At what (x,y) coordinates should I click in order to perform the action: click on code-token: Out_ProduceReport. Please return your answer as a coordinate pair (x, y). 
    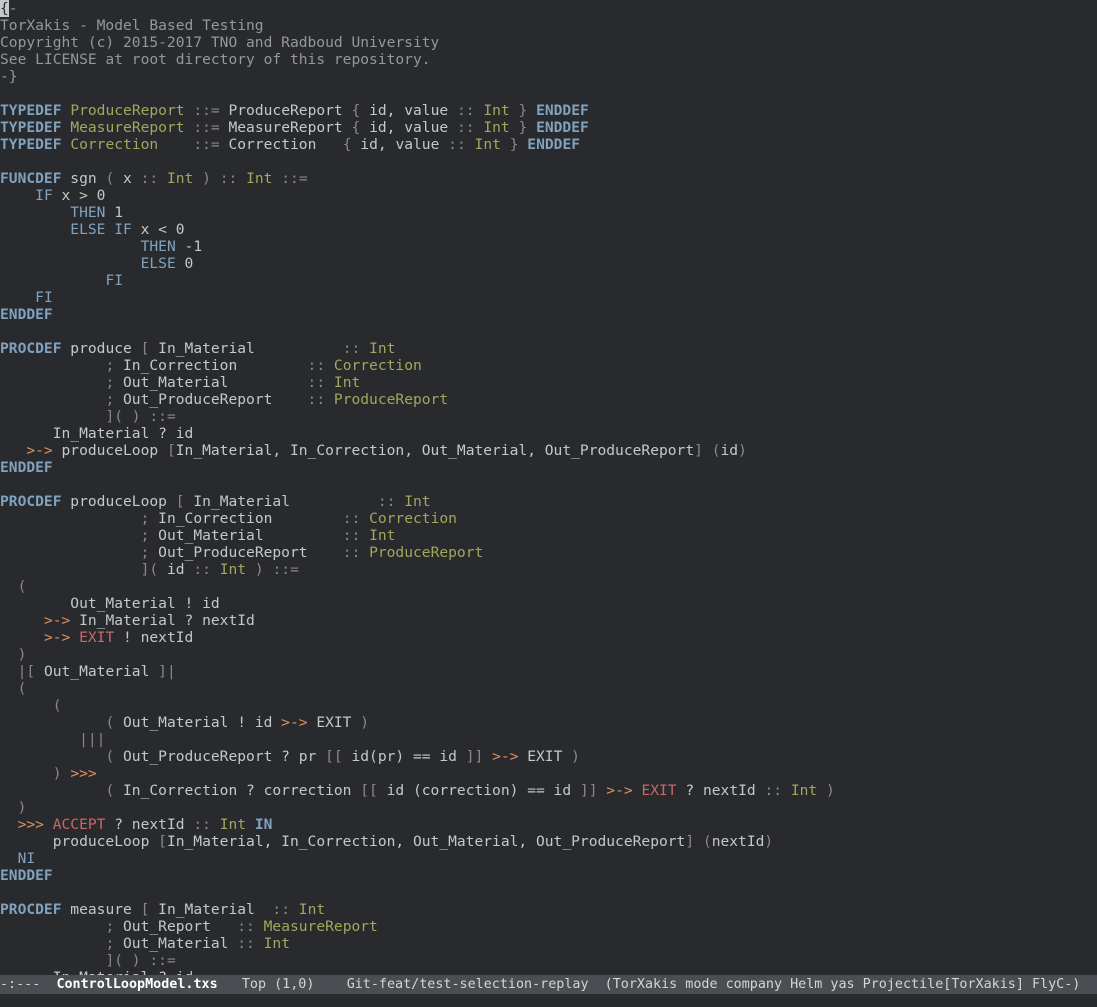
    Looking at the image, I should click on (246, 552).